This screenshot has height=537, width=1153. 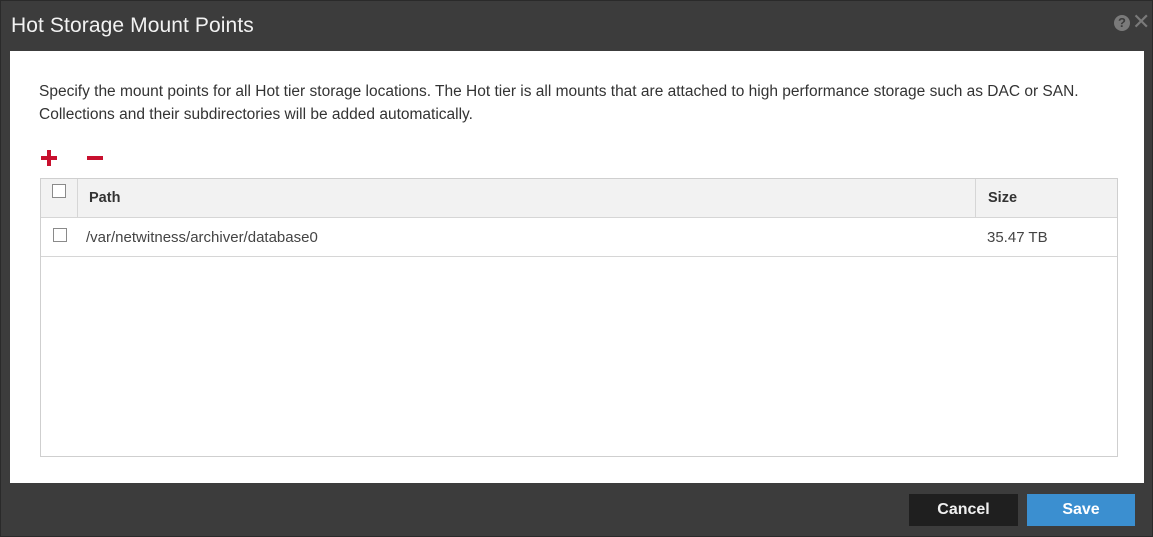 What do you see at coordinates (963, 510) in the screenshot?
I see `cancel-button: Cancel` at bounding box center [963, 510].